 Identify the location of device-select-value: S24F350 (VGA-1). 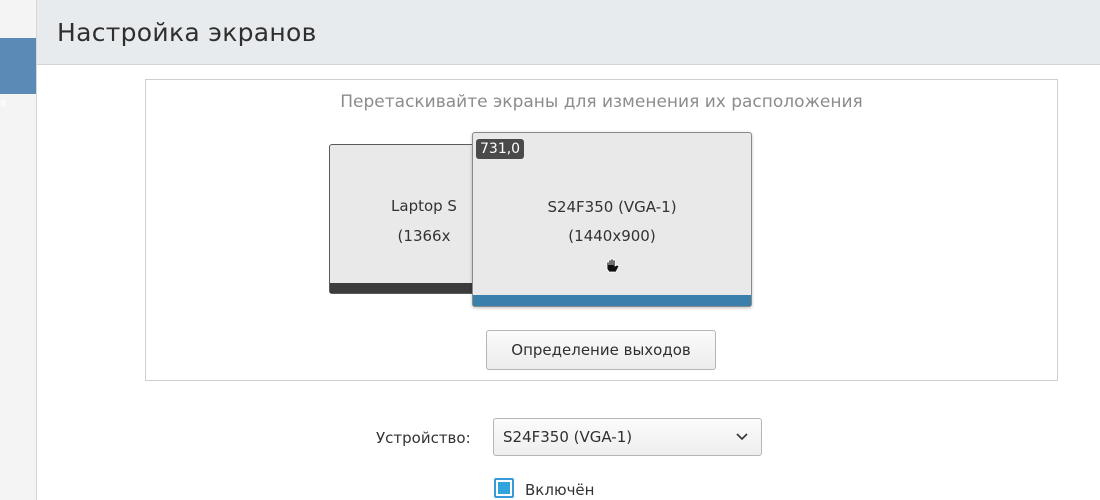
(568, 437).